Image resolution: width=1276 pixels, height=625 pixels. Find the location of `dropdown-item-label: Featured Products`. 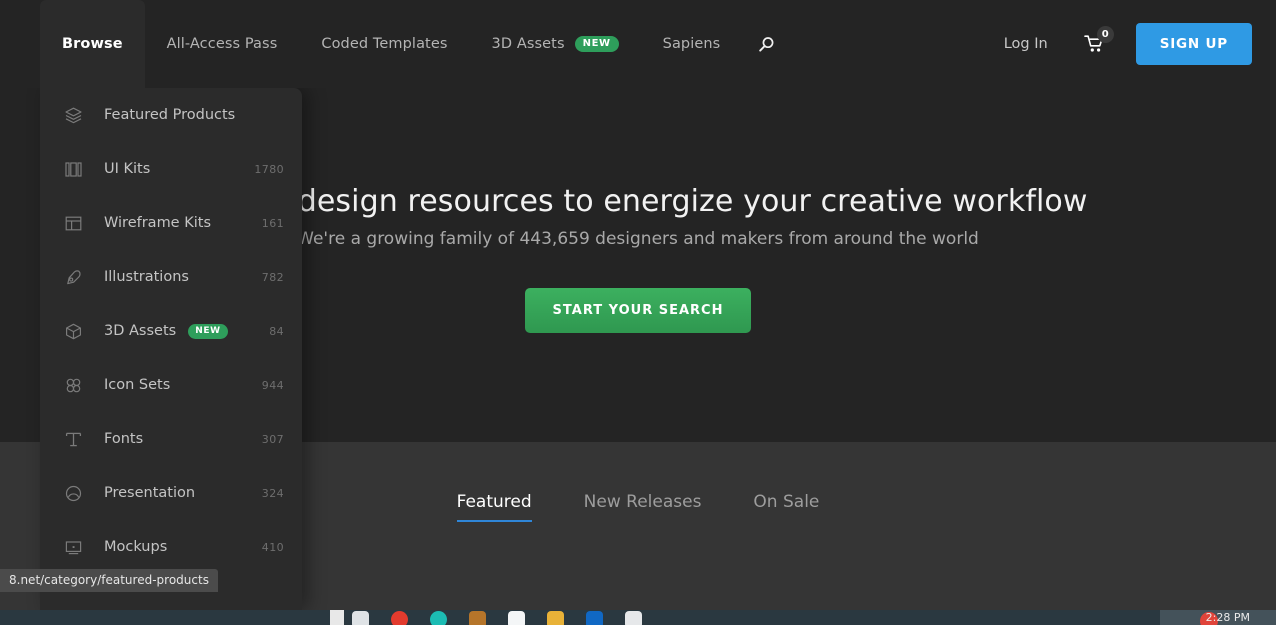

dropdown-item-label: Featured Products is located at coordinates (170, 115).